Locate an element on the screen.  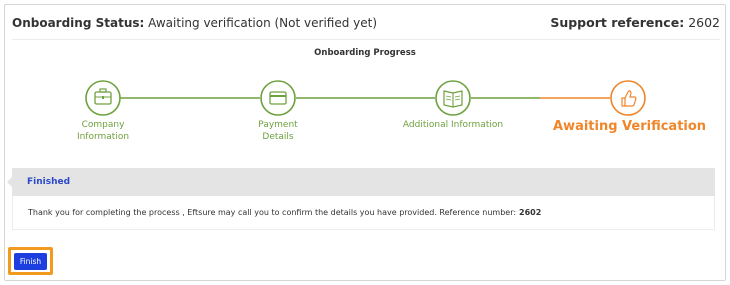
credit-card-icon is located at coordinates (278, 98).